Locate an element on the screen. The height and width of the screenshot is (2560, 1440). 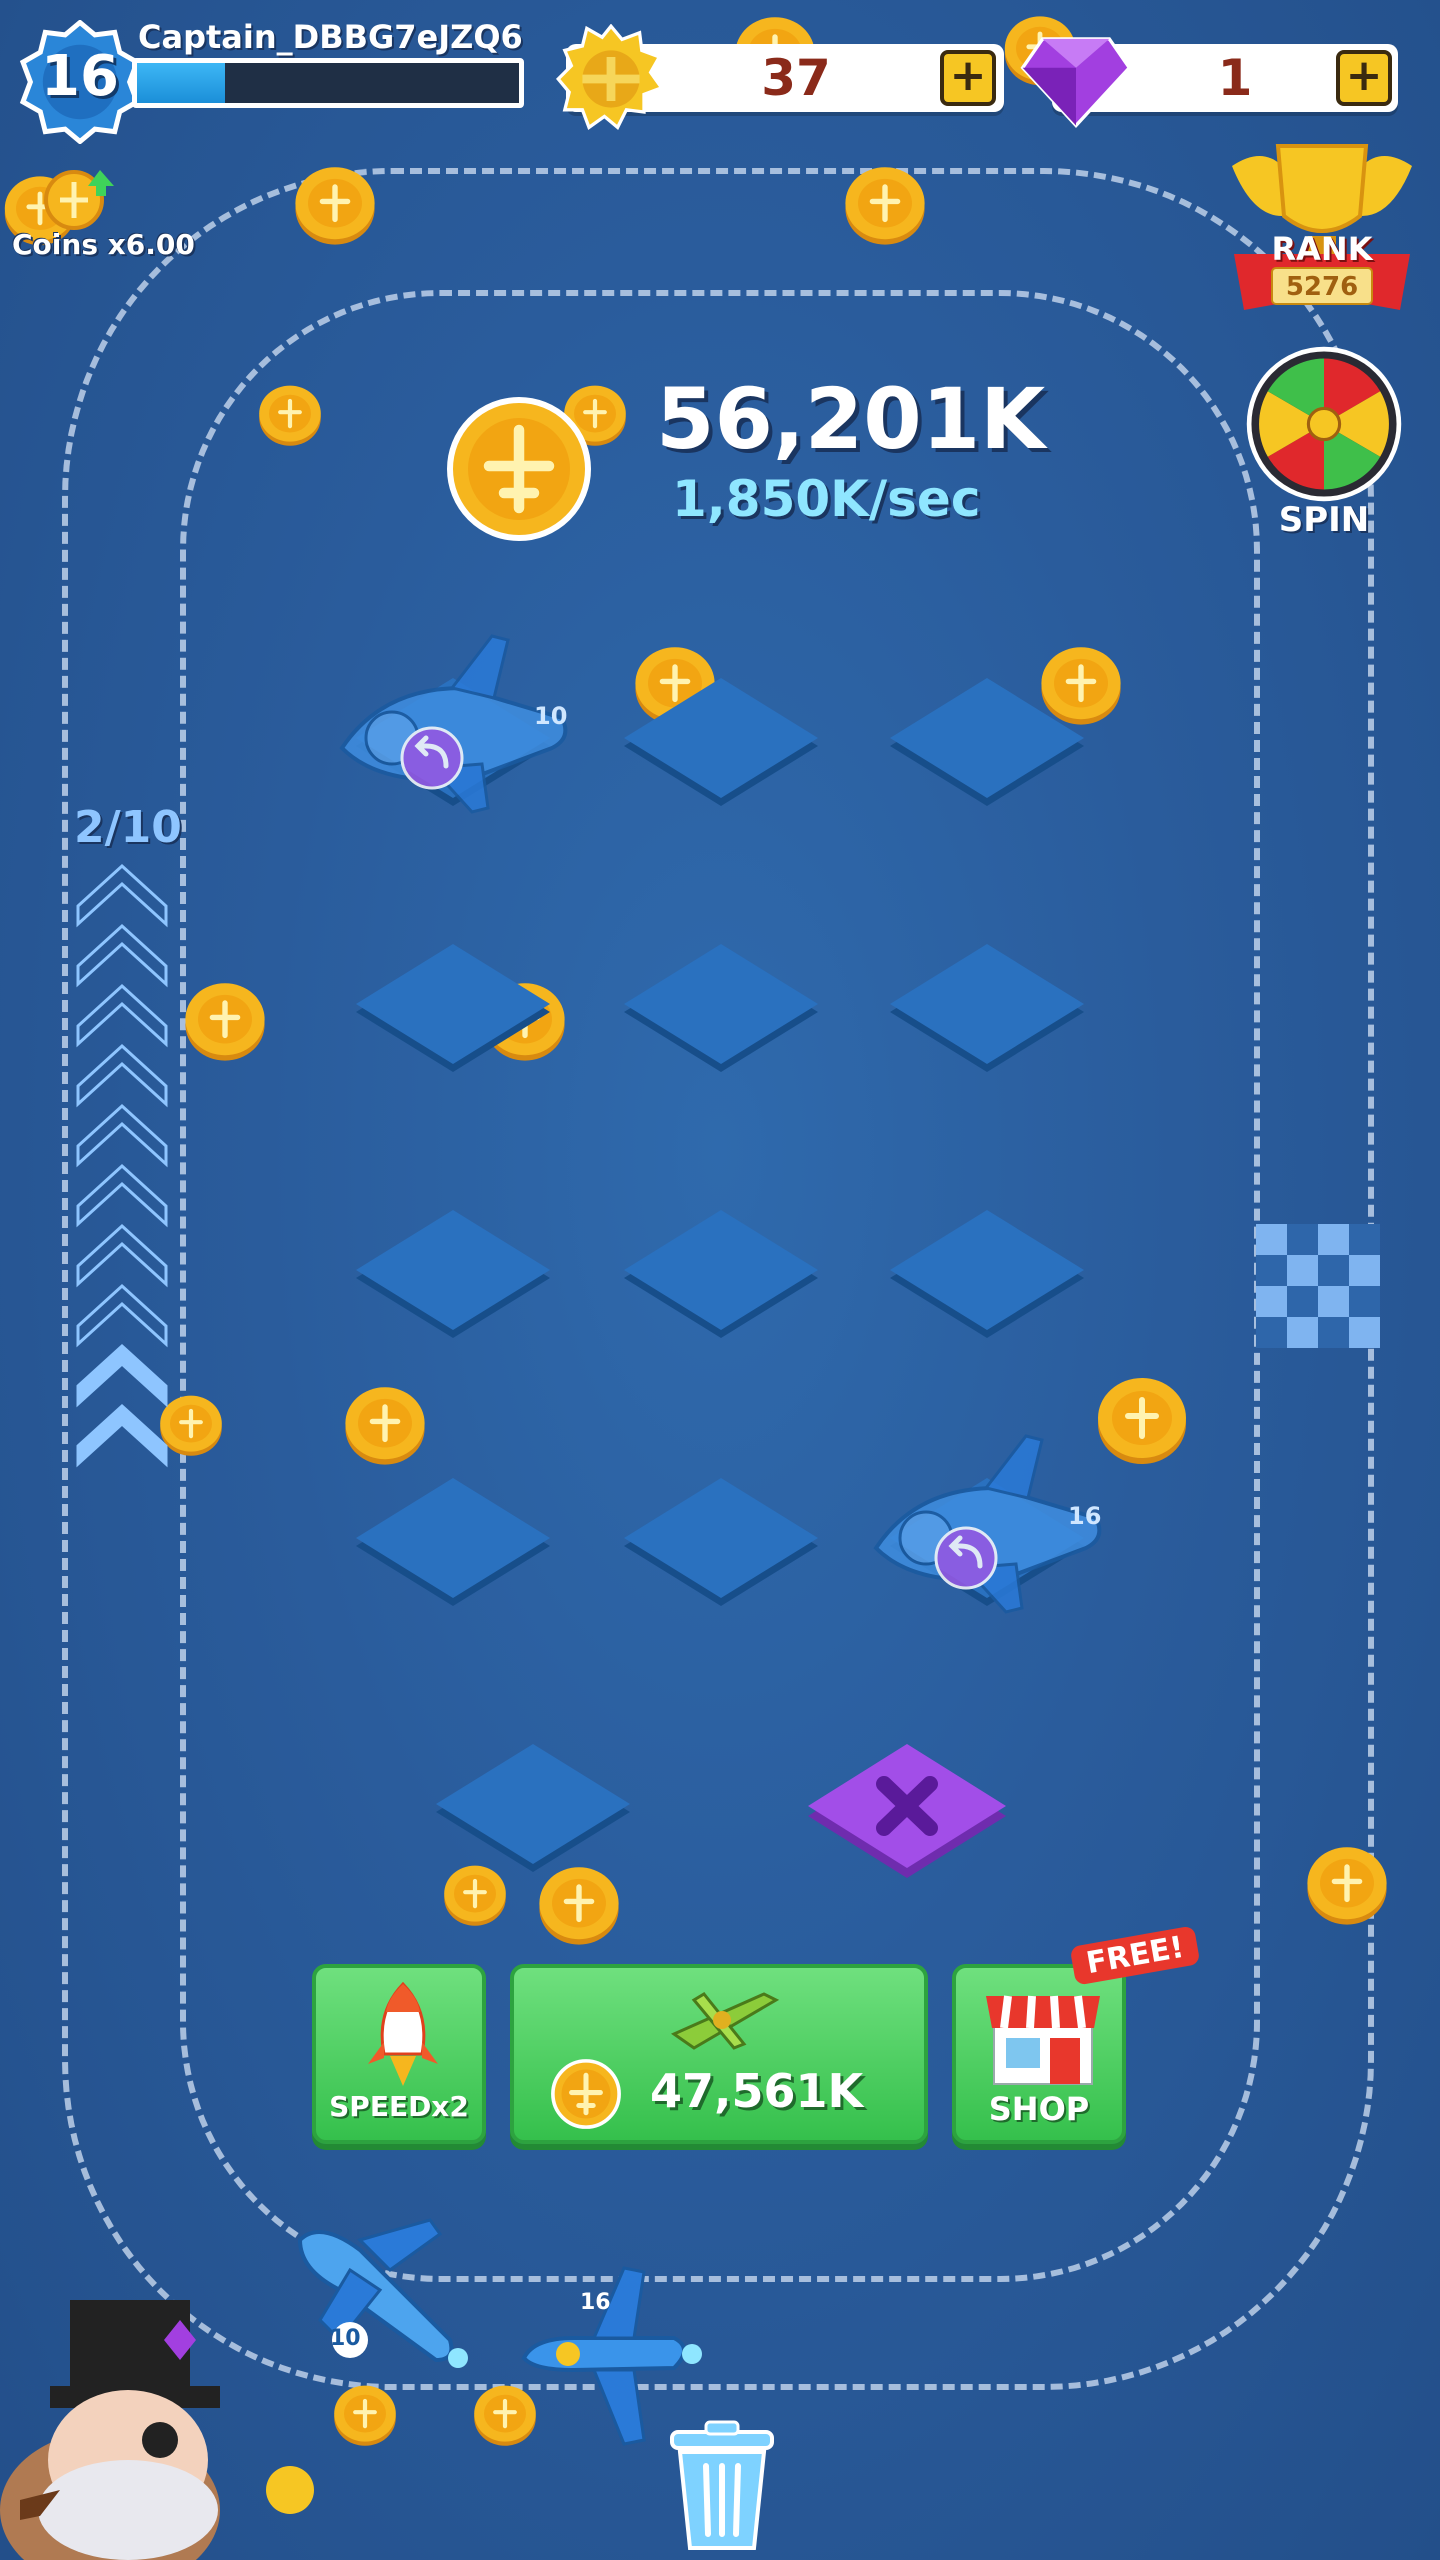
rank-value: 5276 is located at coordinates (1322, 287).